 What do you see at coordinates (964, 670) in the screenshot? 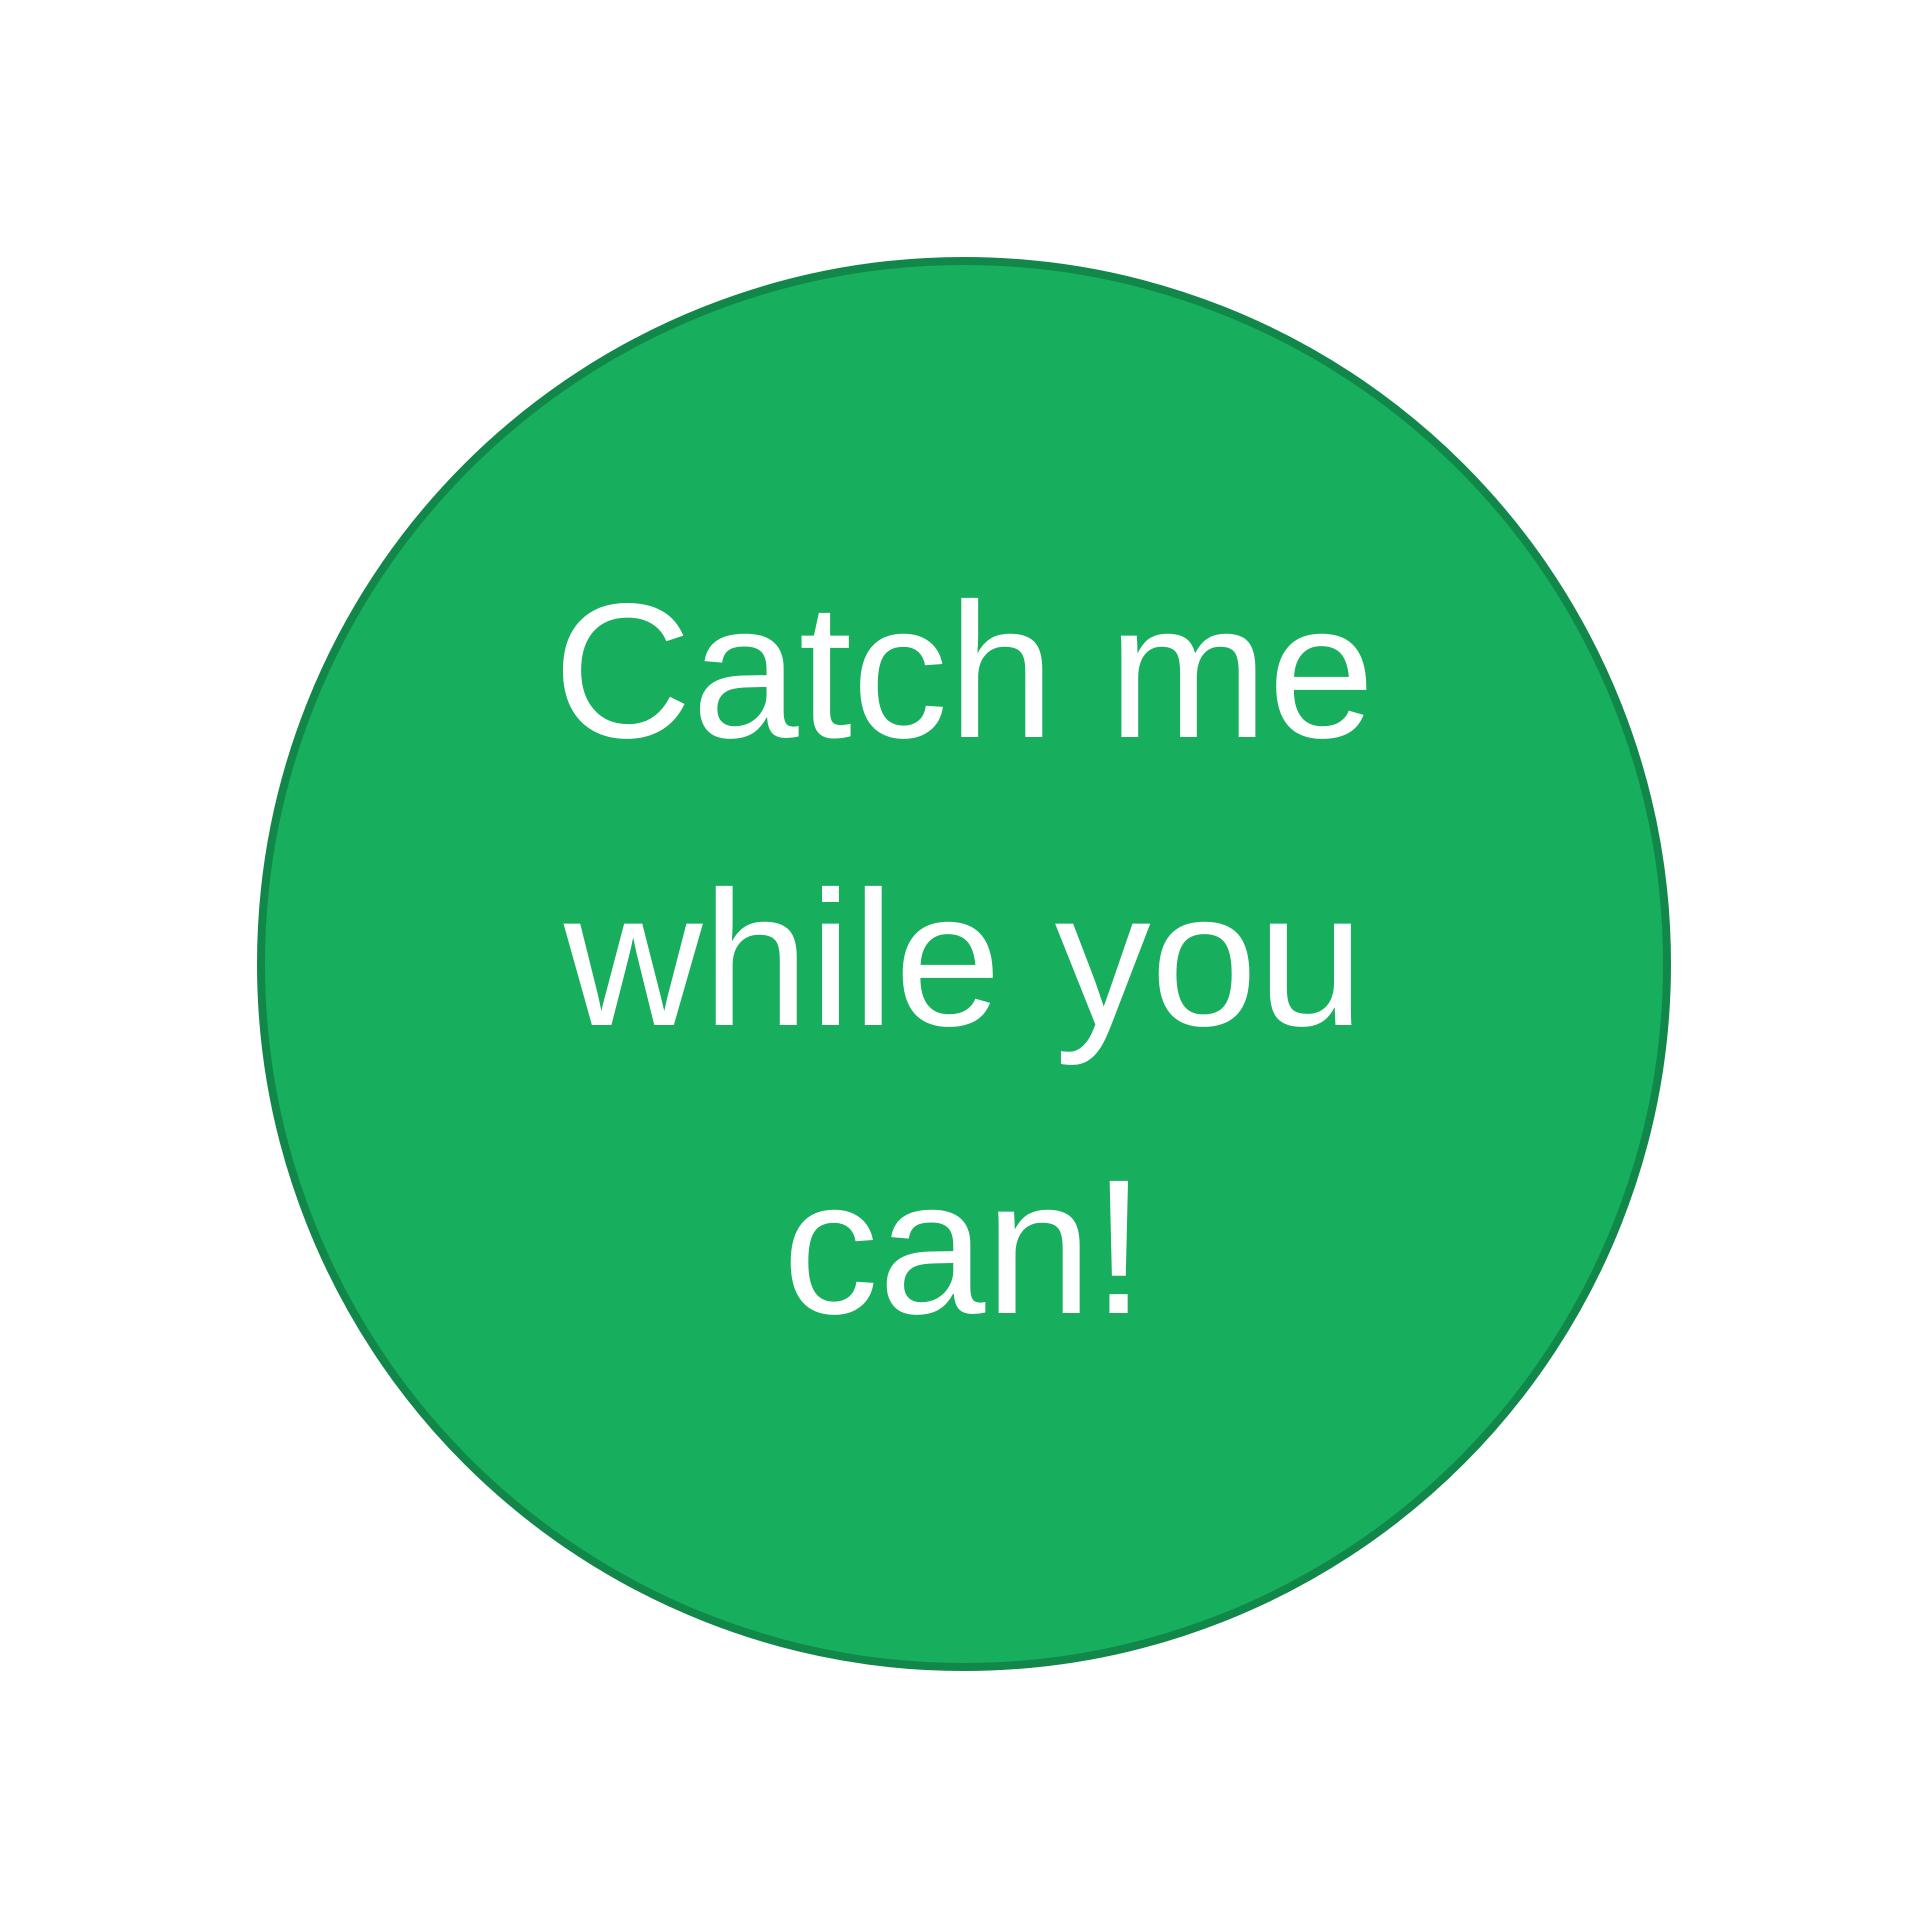
I see `button-label-line-1: Catch me` at bounding box center [964, 670].